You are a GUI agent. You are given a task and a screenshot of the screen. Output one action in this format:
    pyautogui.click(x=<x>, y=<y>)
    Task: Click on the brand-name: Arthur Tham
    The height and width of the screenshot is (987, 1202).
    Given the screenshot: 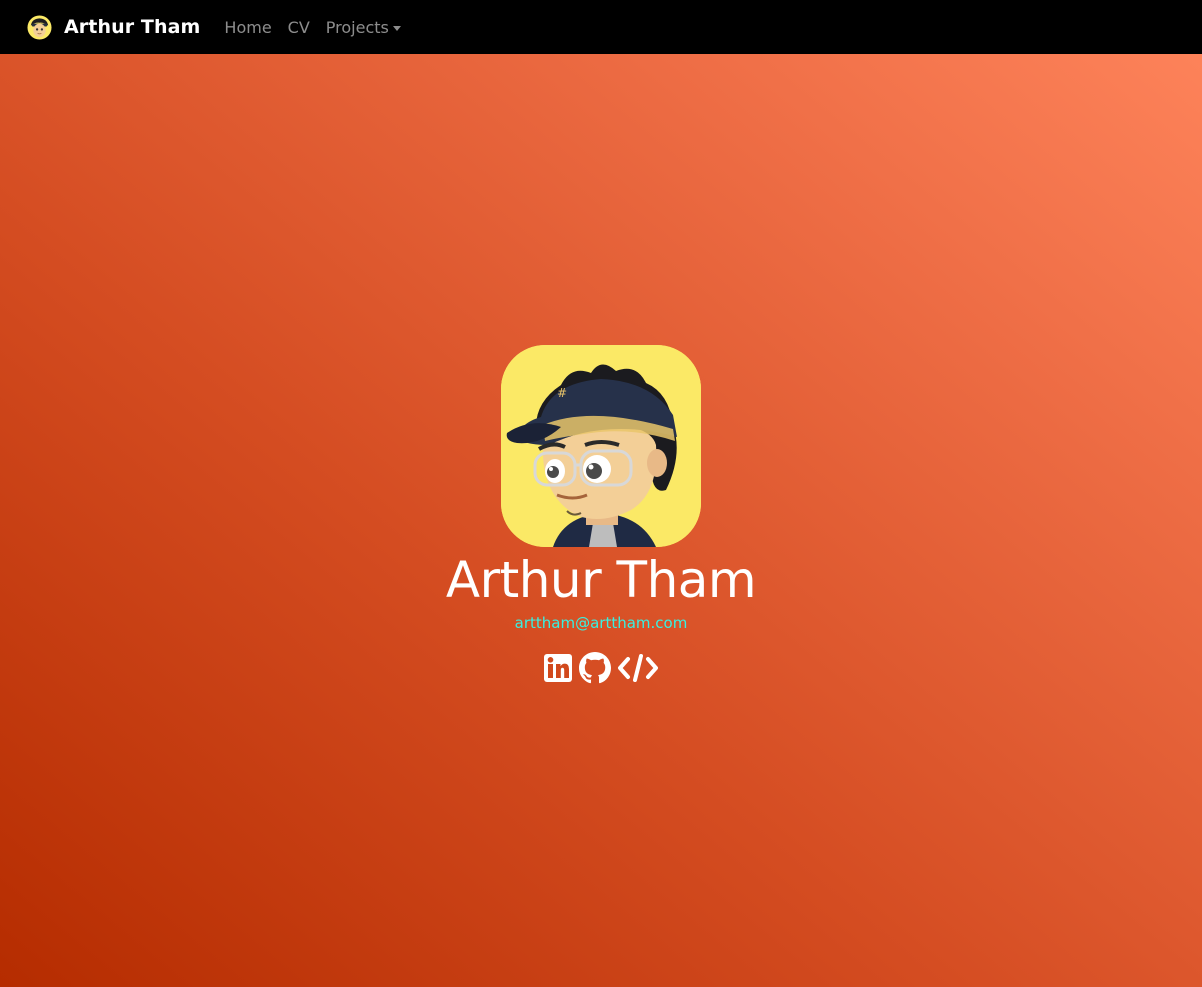 What is the action you would take?
    pyautogui.click(x=132, y=27)
    